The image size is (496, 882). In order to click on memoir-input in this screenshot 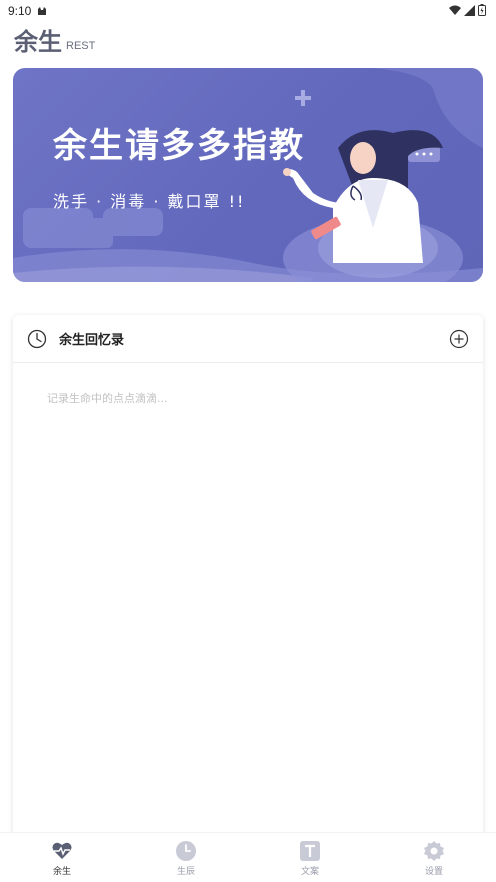, I will do `click(248, 398)`.